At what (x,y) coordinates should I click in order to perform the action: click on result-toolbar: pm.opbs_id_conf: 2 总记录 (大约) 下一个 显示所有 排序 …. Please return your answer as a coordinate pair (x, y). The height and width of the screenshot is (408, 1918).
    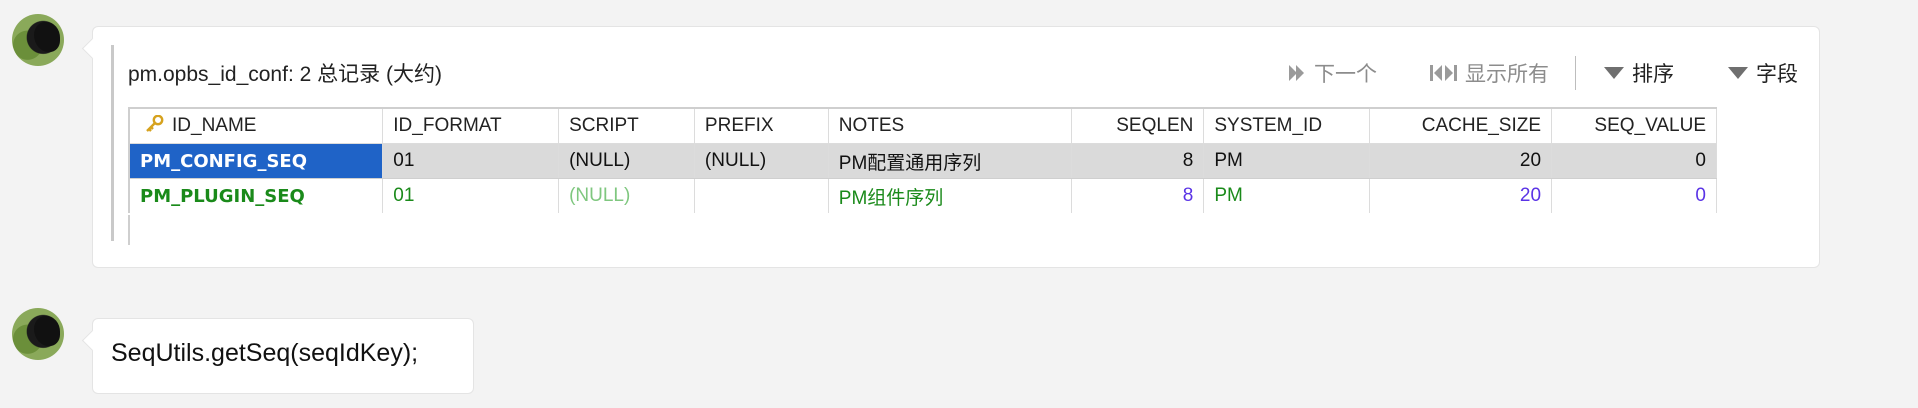
    Looking at the image, I should click on (963, 73).